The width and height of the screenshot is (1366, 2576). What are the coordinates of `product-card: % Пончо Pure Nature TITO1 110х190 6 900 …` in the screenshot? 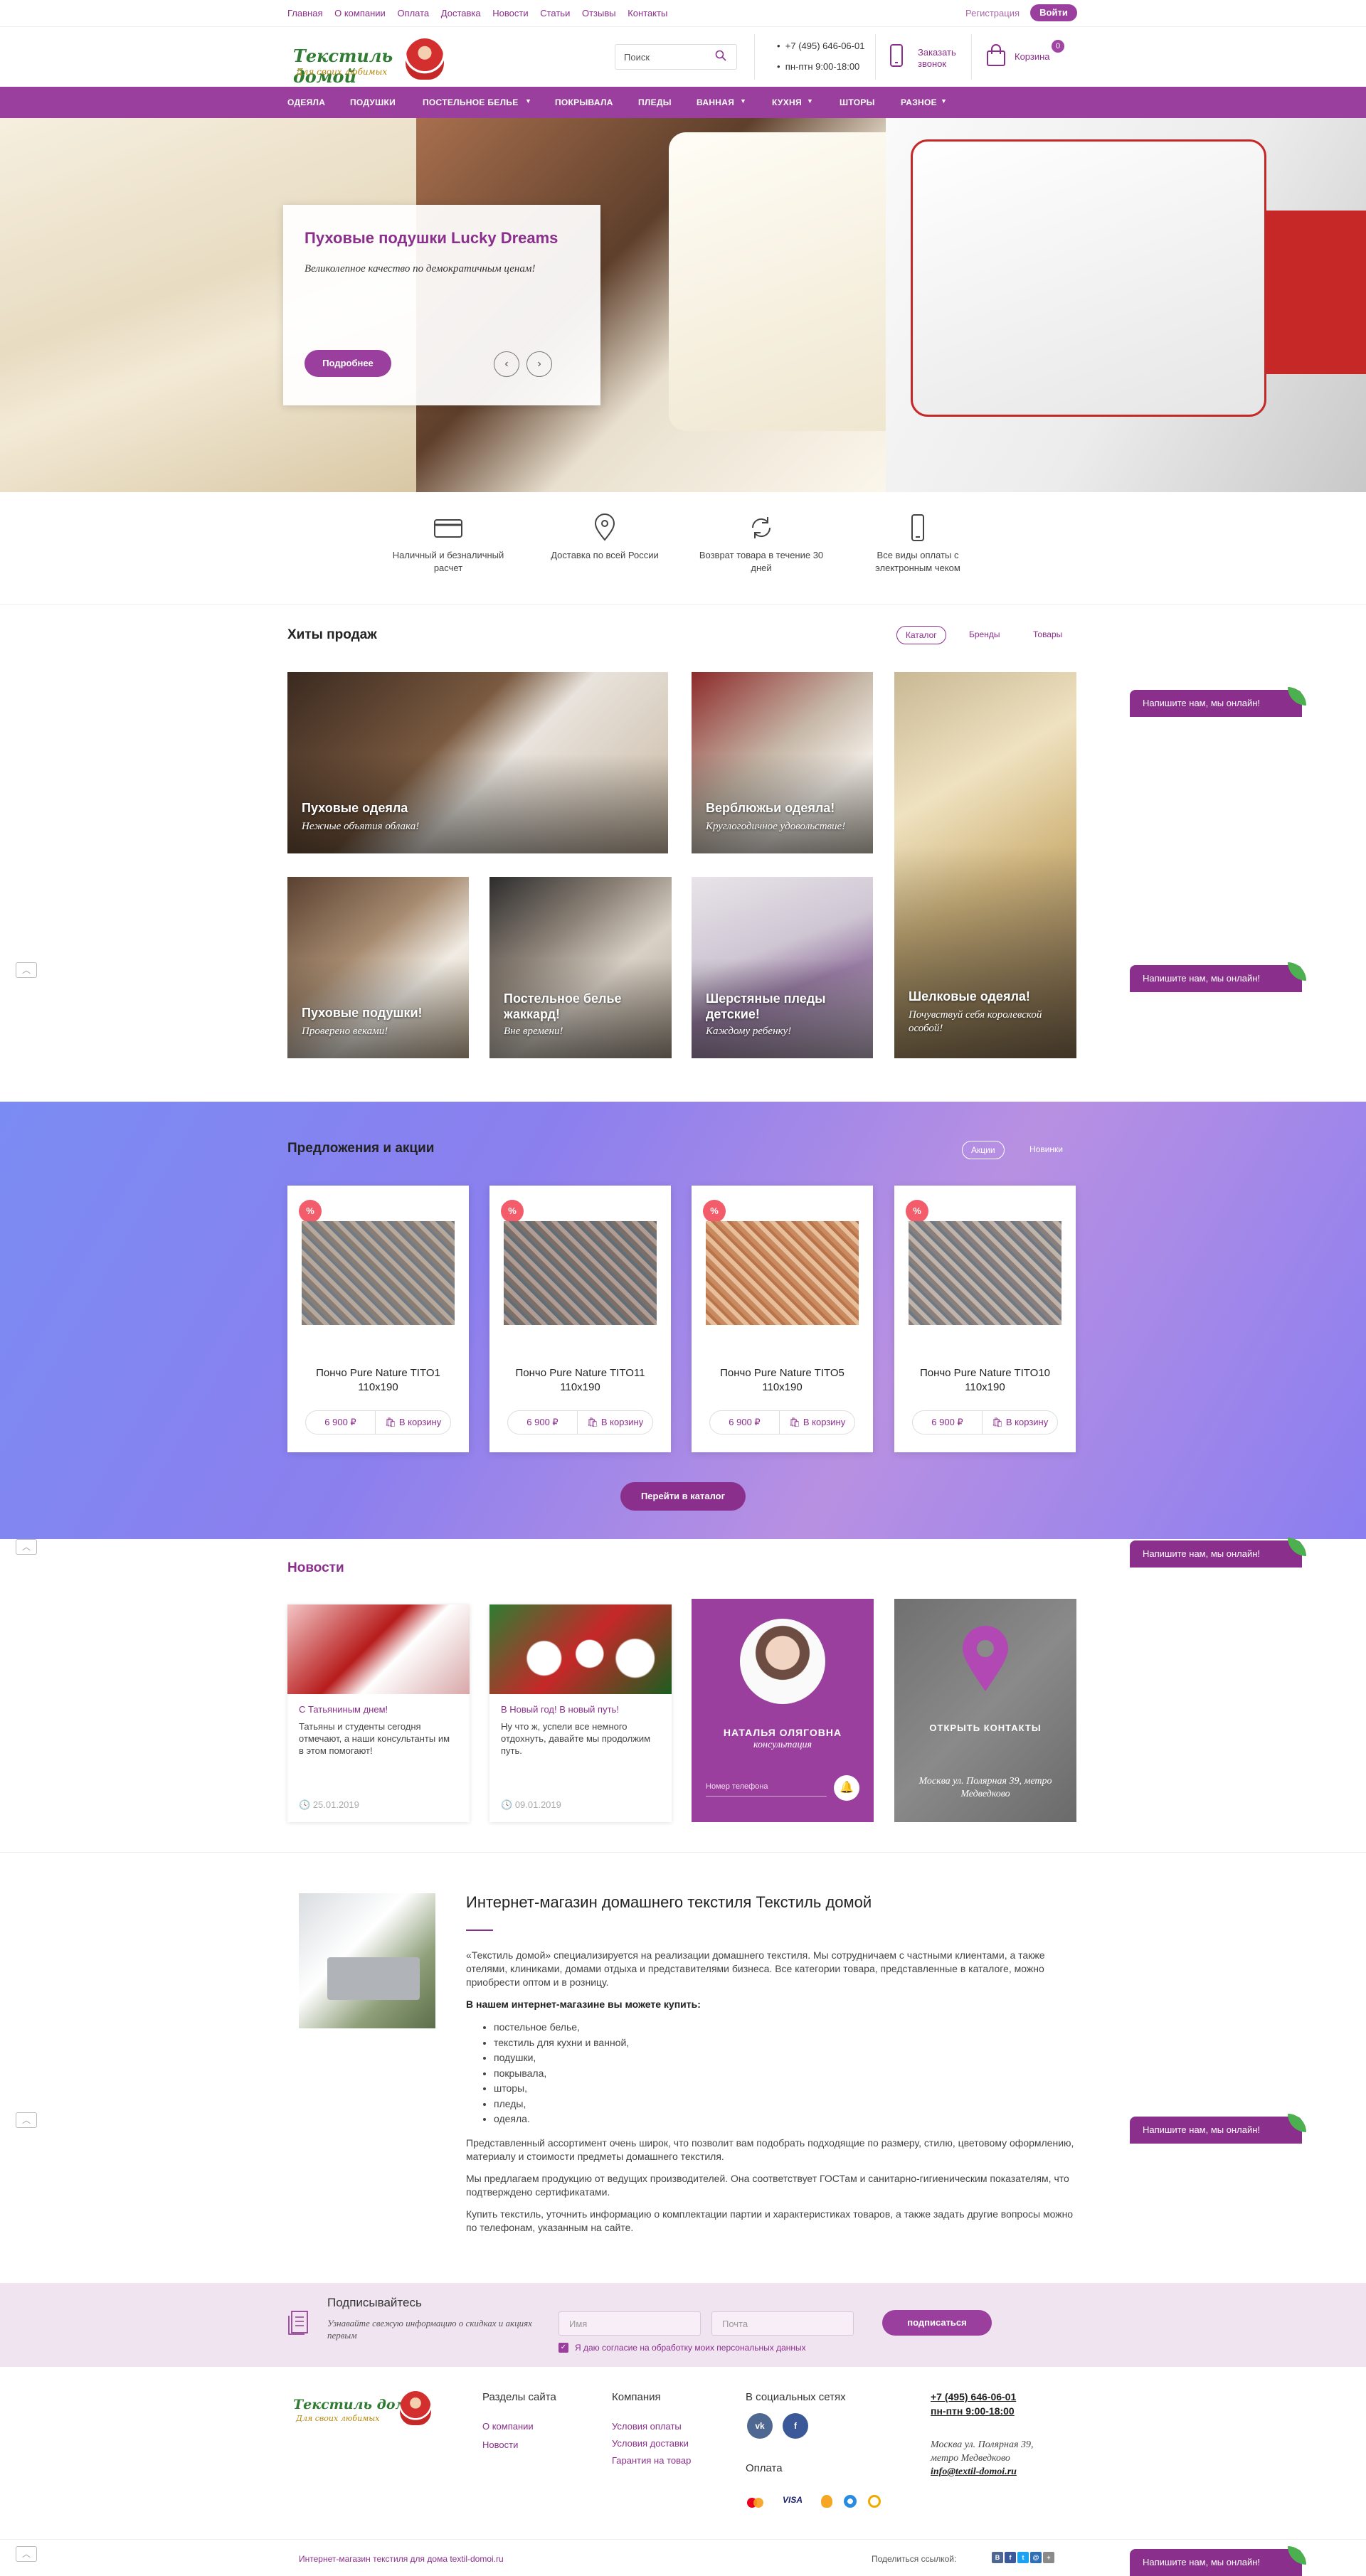 It's located at (378, 1319).